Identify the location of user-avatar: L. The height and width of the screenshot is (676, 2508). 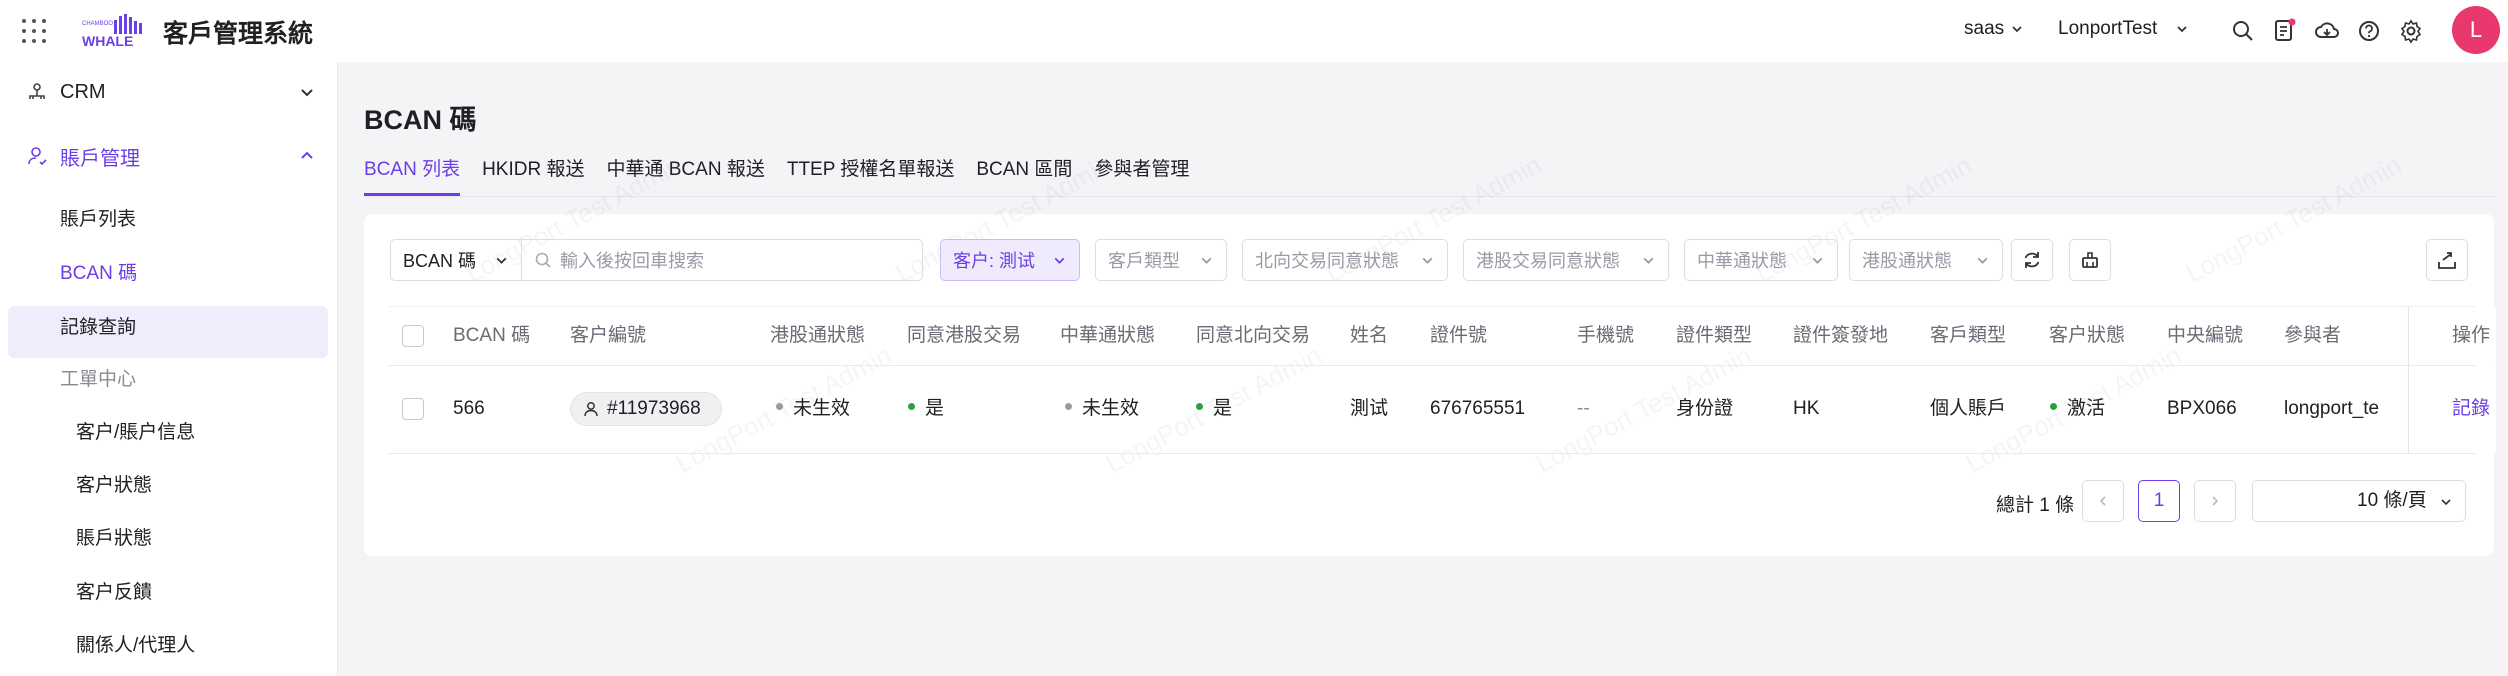
(2476, 30).